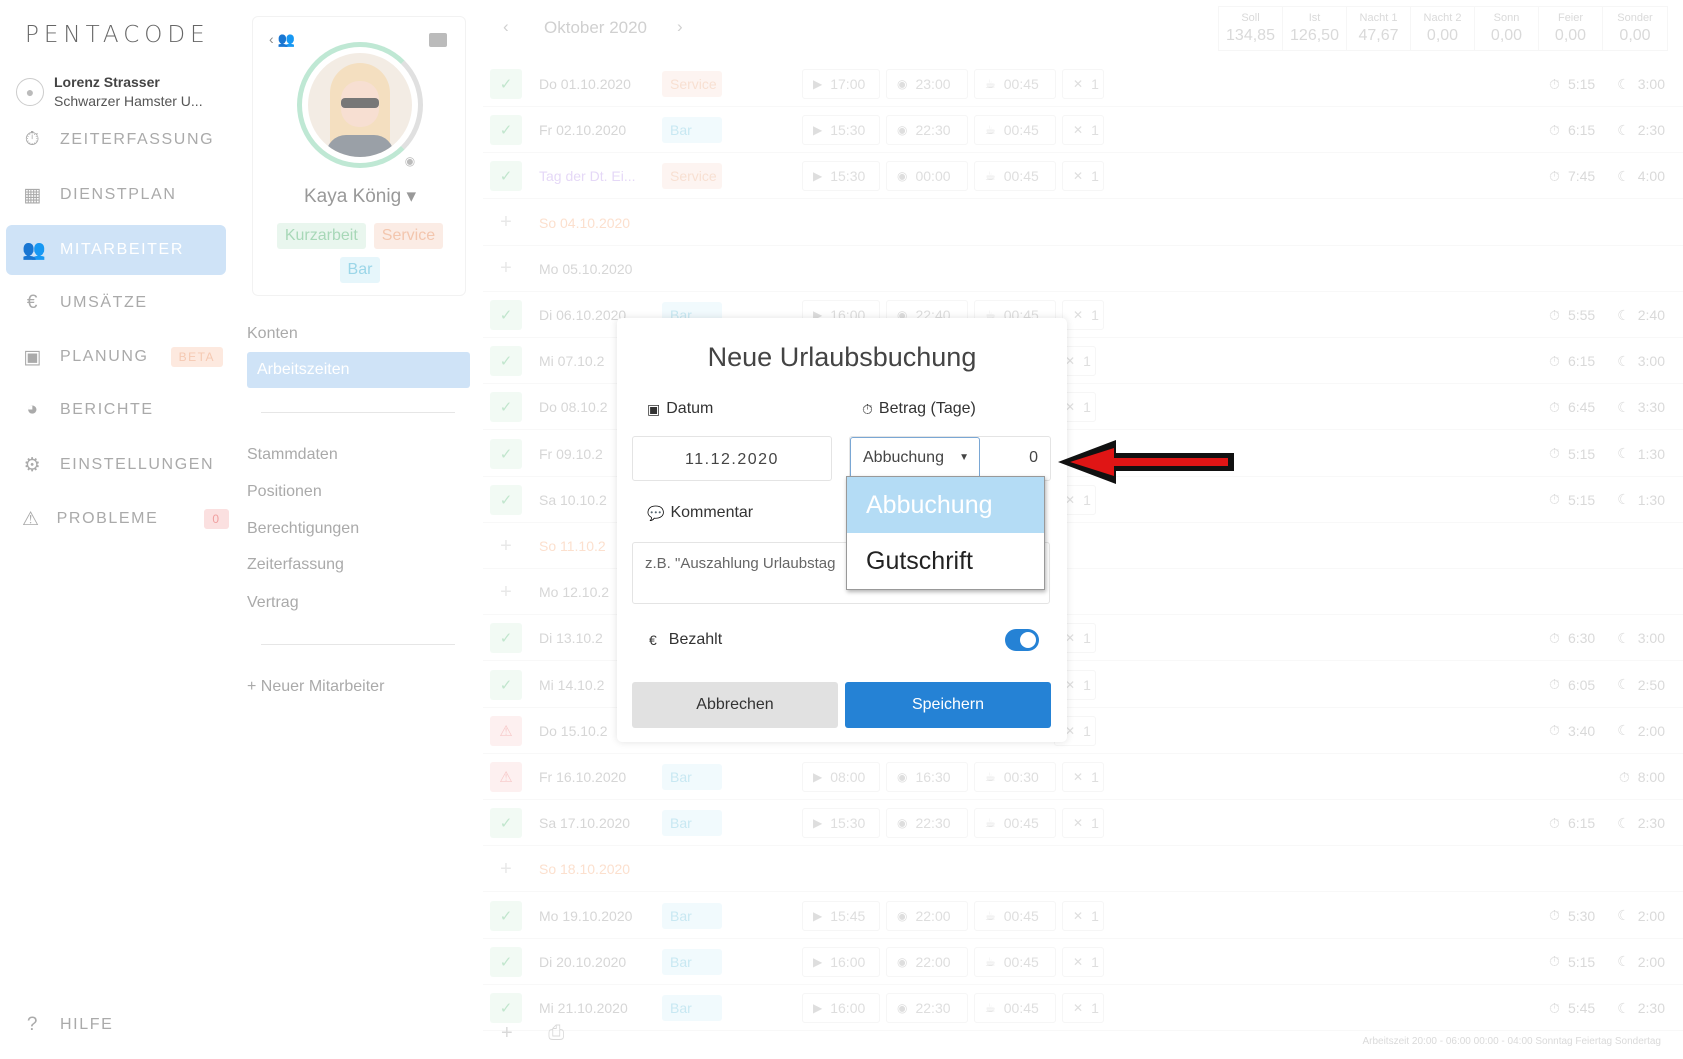 This screenshot has width=1683, height=1059. Describe the element at coordinates (360, 196) in the screenshot. I see `employee-name-dropdown: Kaya König ▾` at that location.